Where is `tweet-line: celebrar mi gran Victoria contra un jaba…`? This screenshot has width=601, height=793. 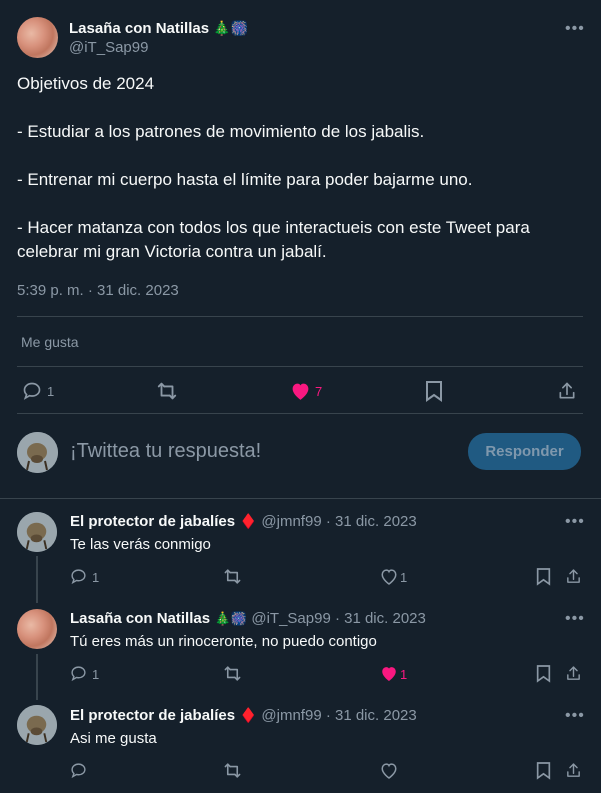
tweet-line: celebrar mi gran Victoria contra un jaba… is located at coordinates (172, 251).